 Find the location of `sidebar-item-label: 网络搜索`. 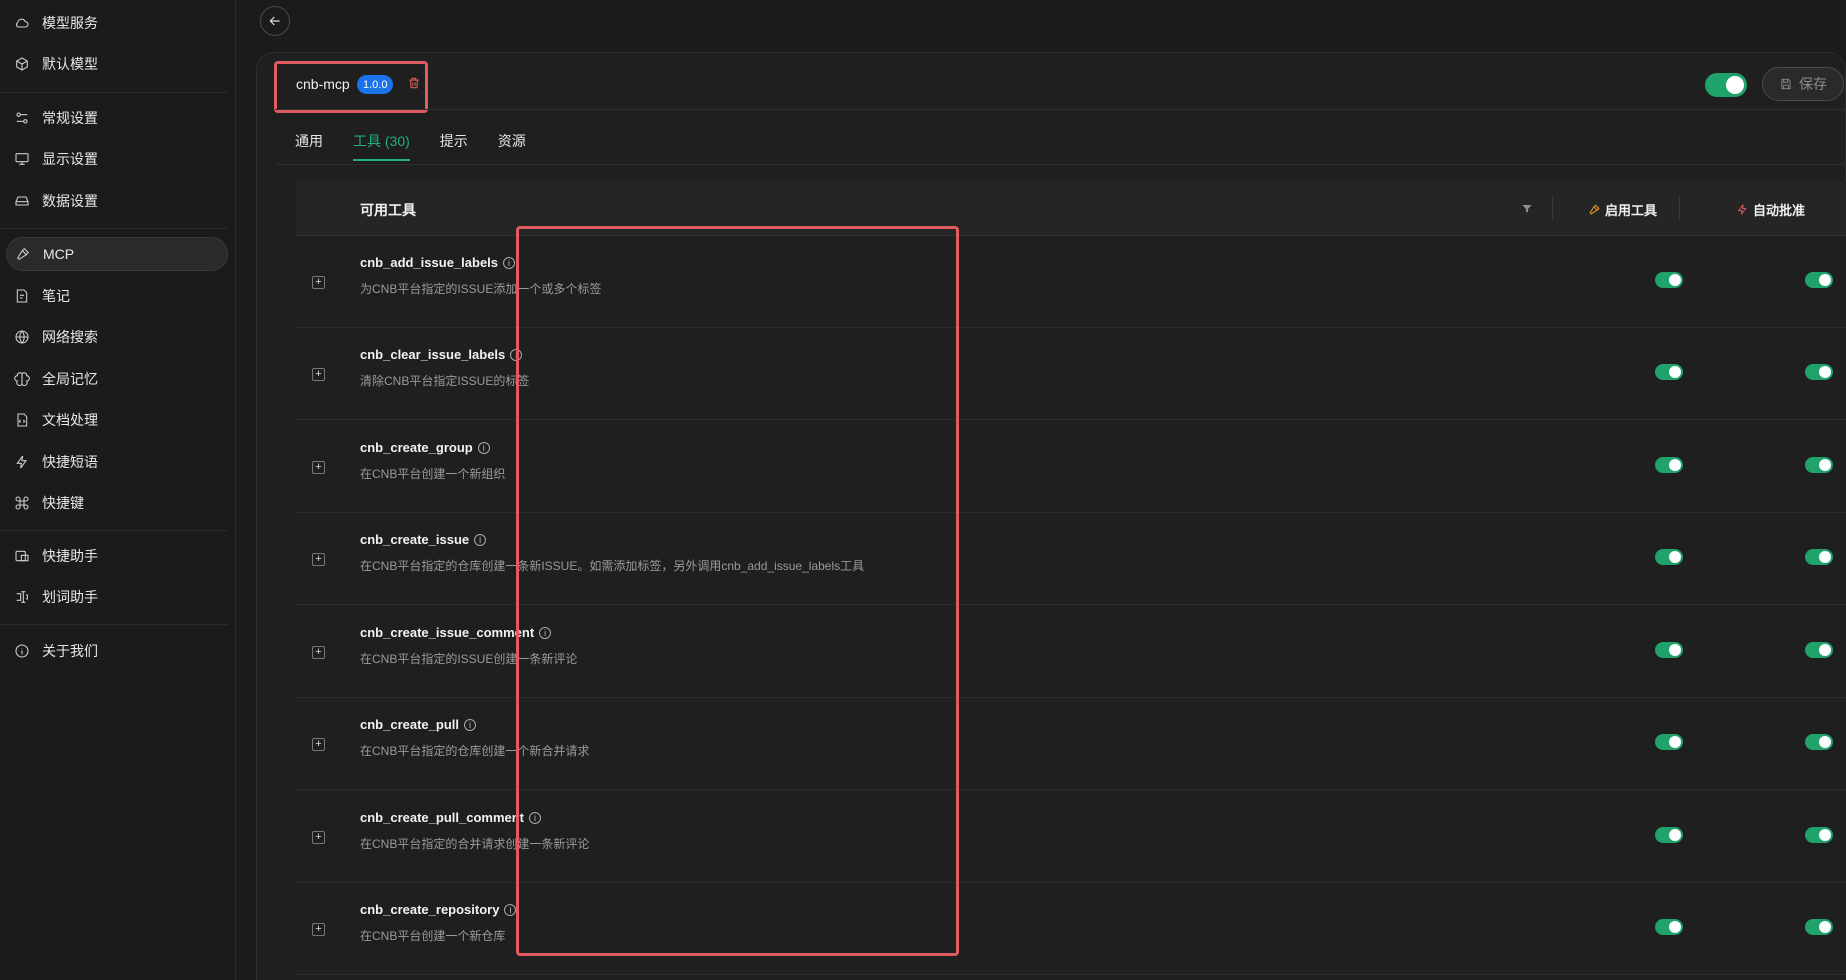

sidebar-item-label: 网络搜索 is located at coordinates (70, 337).